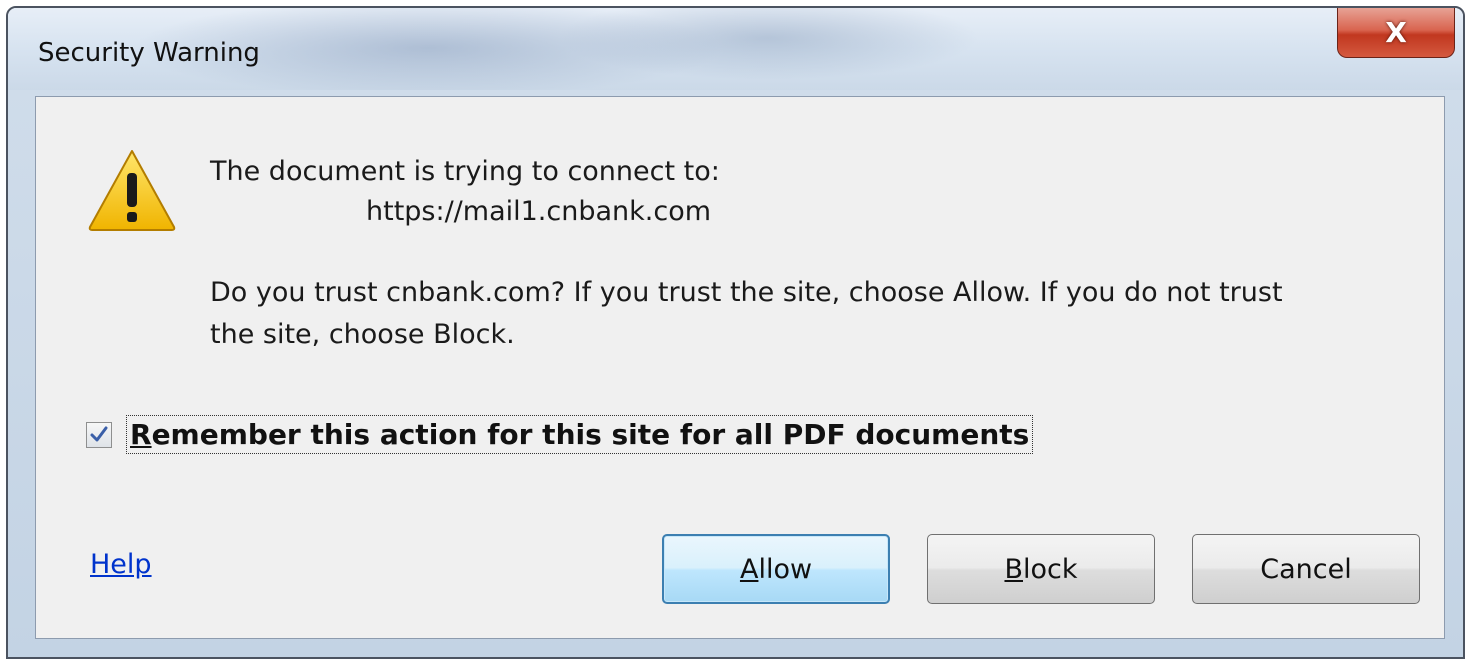 Image resolution: width=1471 pixels, height=665 pixels. Describe the element at coordinates (749, 569) in the screenshot. I see `allow-mnemonic: A` at that location.